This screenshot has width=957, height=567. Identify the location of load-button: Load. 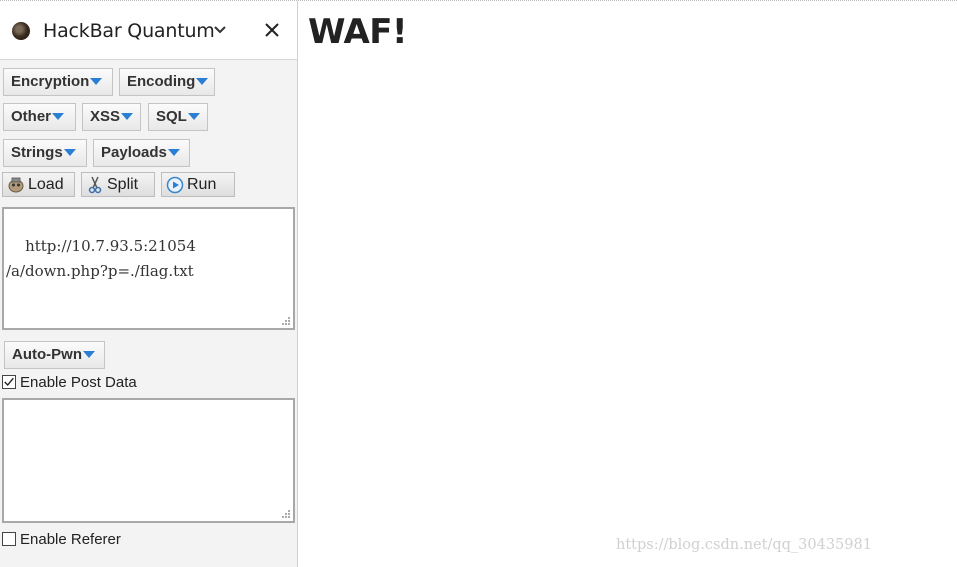
(38, 184).